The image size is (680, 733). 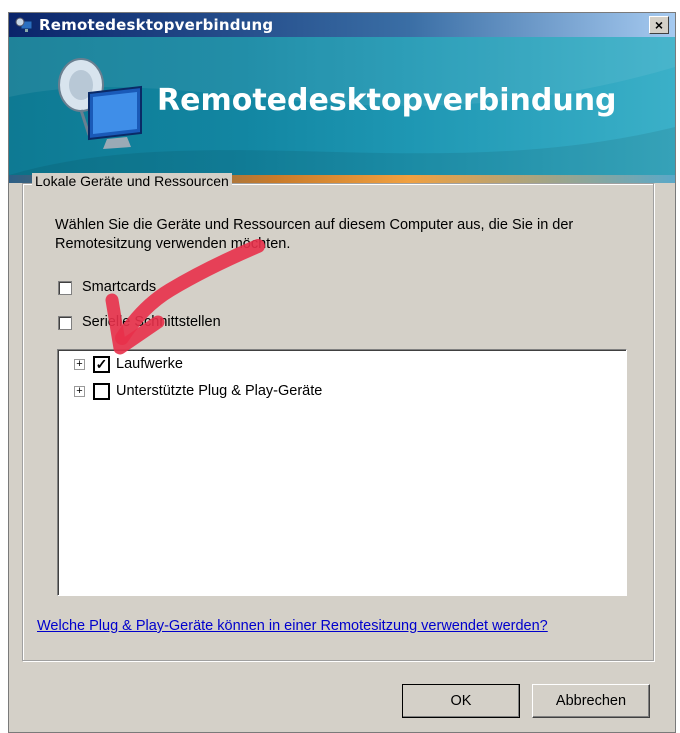 I want to click on close-button: ×, so click(x=659, y=25).